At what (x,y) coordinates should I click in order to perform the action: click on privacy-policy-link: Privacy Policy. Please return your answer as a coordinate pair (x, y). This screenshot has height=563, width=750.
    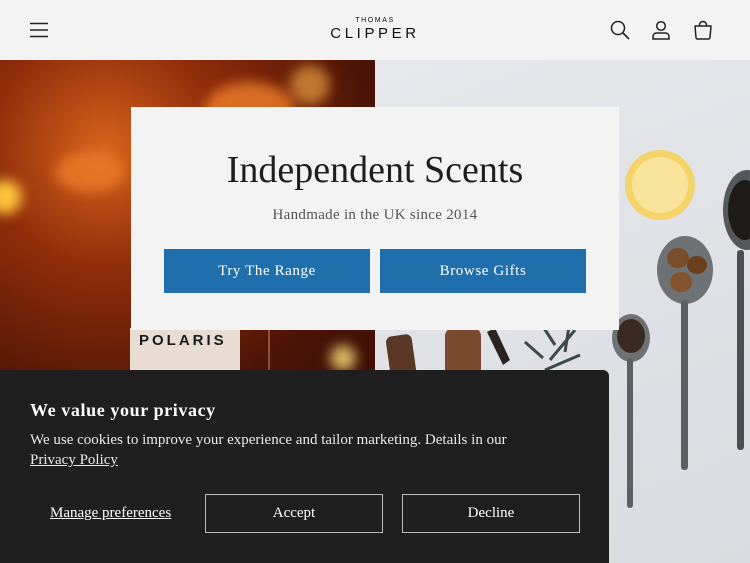
    Looking at the image, I should click on (74, 460).